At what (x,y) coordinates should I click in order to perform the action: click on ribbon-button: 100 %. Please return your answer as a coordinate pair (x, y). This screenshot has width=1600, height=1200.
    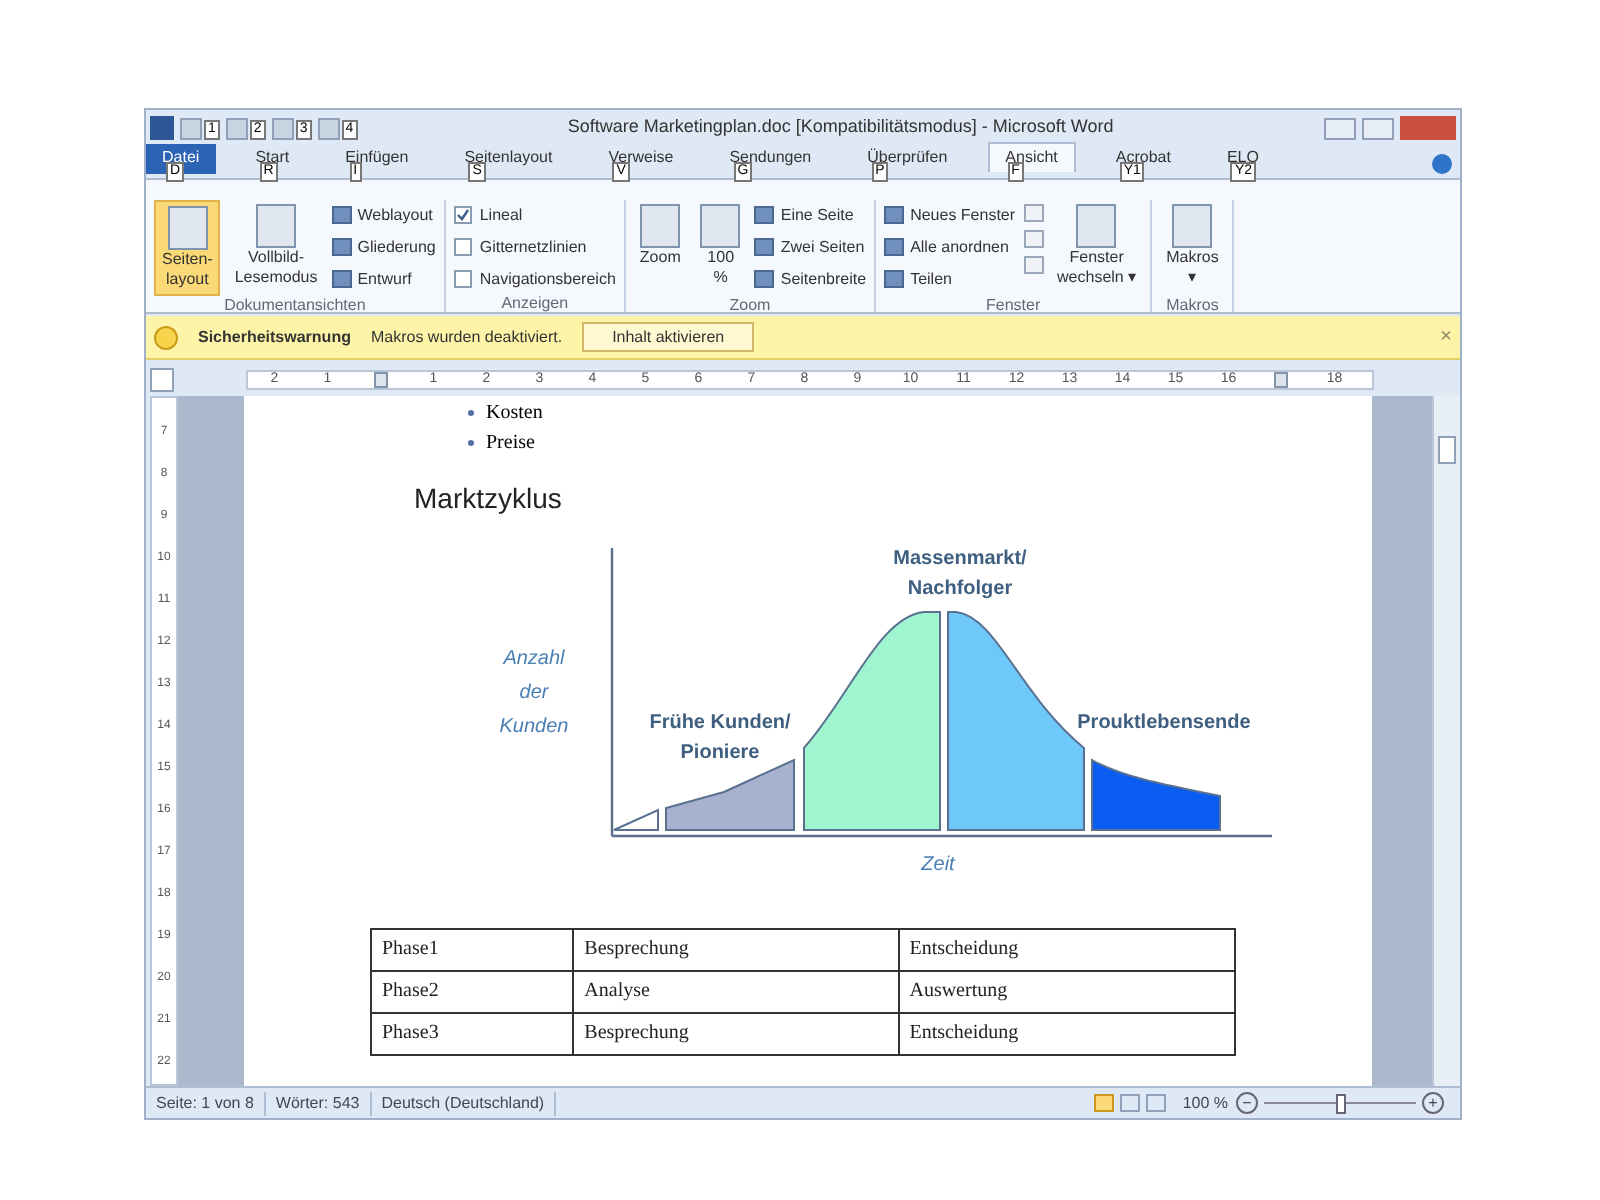
    Looking at the image, I should click on (720, 248).